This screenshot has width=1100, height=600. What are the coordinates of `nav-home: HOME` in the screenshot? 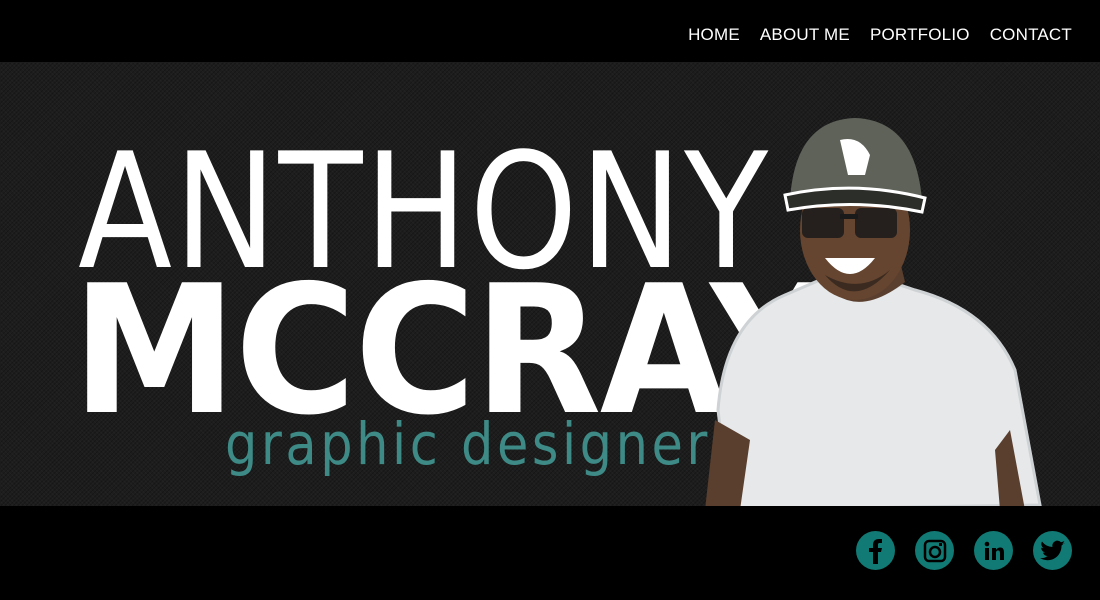 It's located at (714, 34).